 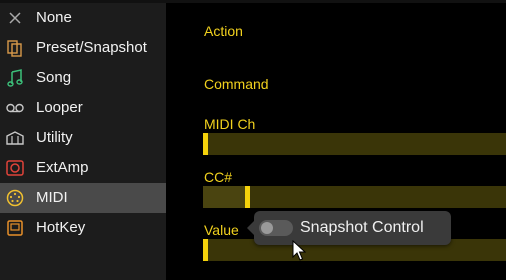 What do you see at coordinates (62, 167) in the screenshot?
I see `sidebar-item-label: ExtAmp` at bounding box center [62, 167].